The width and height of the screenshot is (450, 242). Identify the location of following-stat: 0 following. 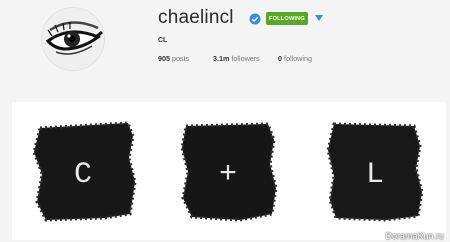
(295, 58).